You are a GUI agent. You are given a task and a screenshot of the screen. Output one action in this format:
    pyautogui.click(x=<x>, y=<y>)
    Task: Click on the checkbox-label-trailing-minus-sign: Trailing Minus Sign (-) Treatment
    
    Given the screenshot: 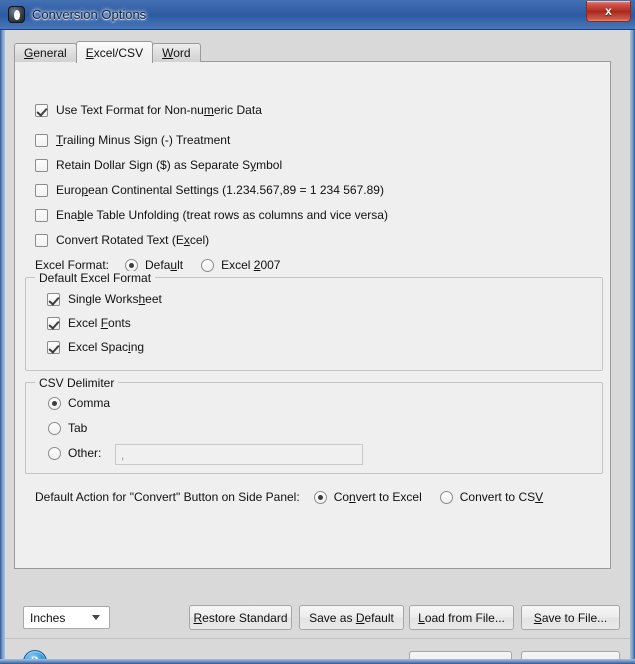 What is the action you would take?
    pyautogui.click(x=143, y=140)
    